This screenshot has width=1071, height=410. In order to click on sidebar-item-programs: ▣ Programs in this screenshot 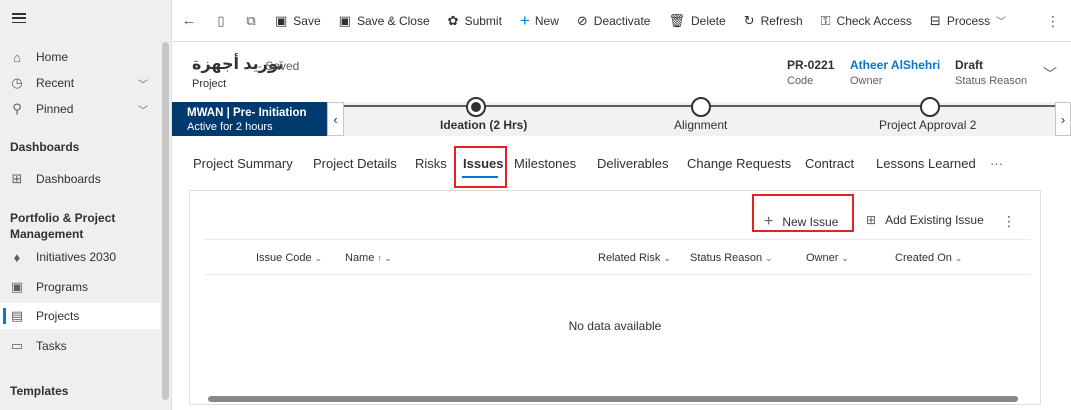, I will do `click(80, 287)`.